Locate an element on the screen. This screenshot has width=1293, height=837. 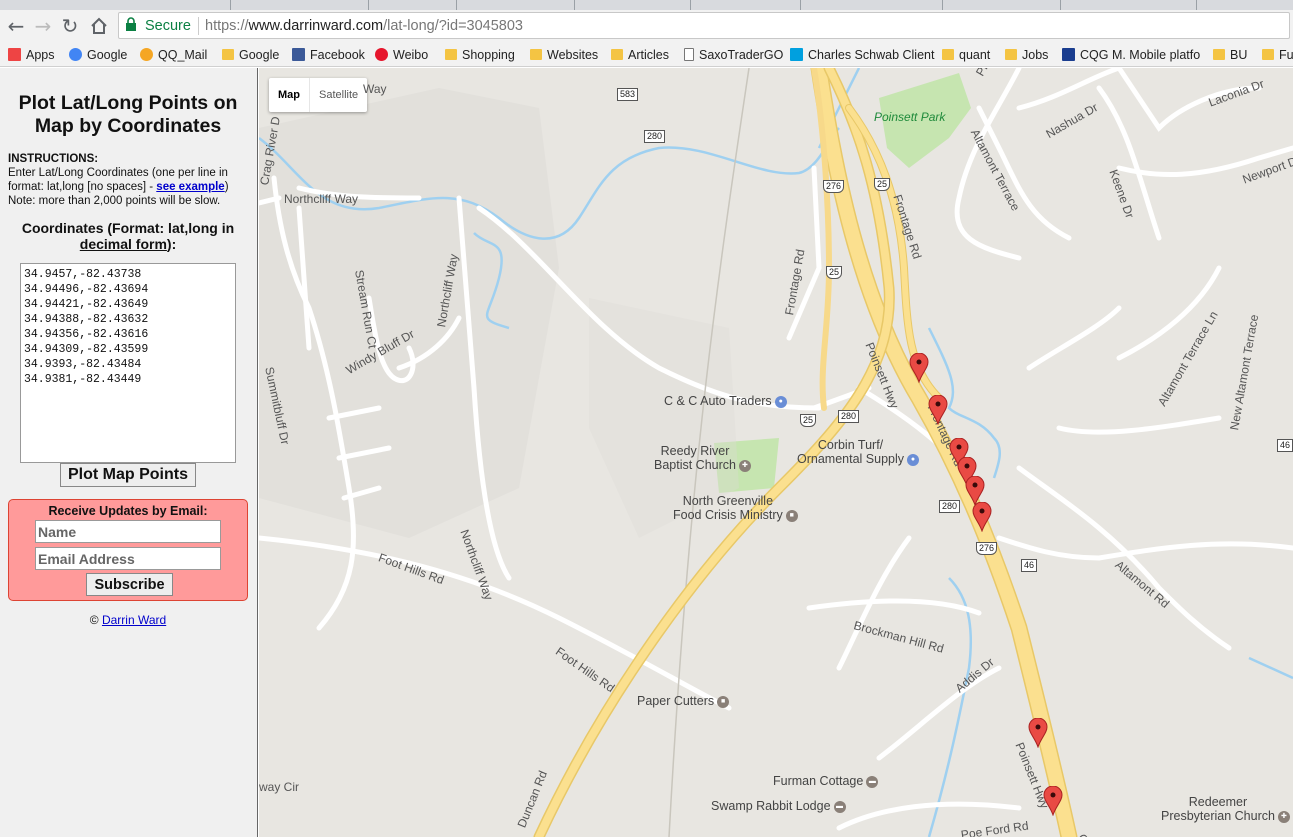
poi-label: Reedy River Baptist Church is located at coordinates (695, 458).